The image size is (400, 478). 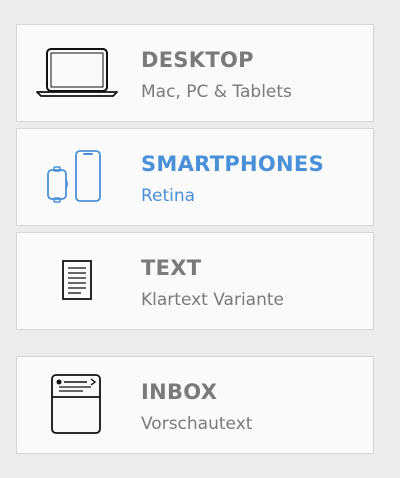 What do you see at coordinates (168, 196) in the screenshot?
I see `smartphones-subtitle: Retina` at bounding box center [168, 196].